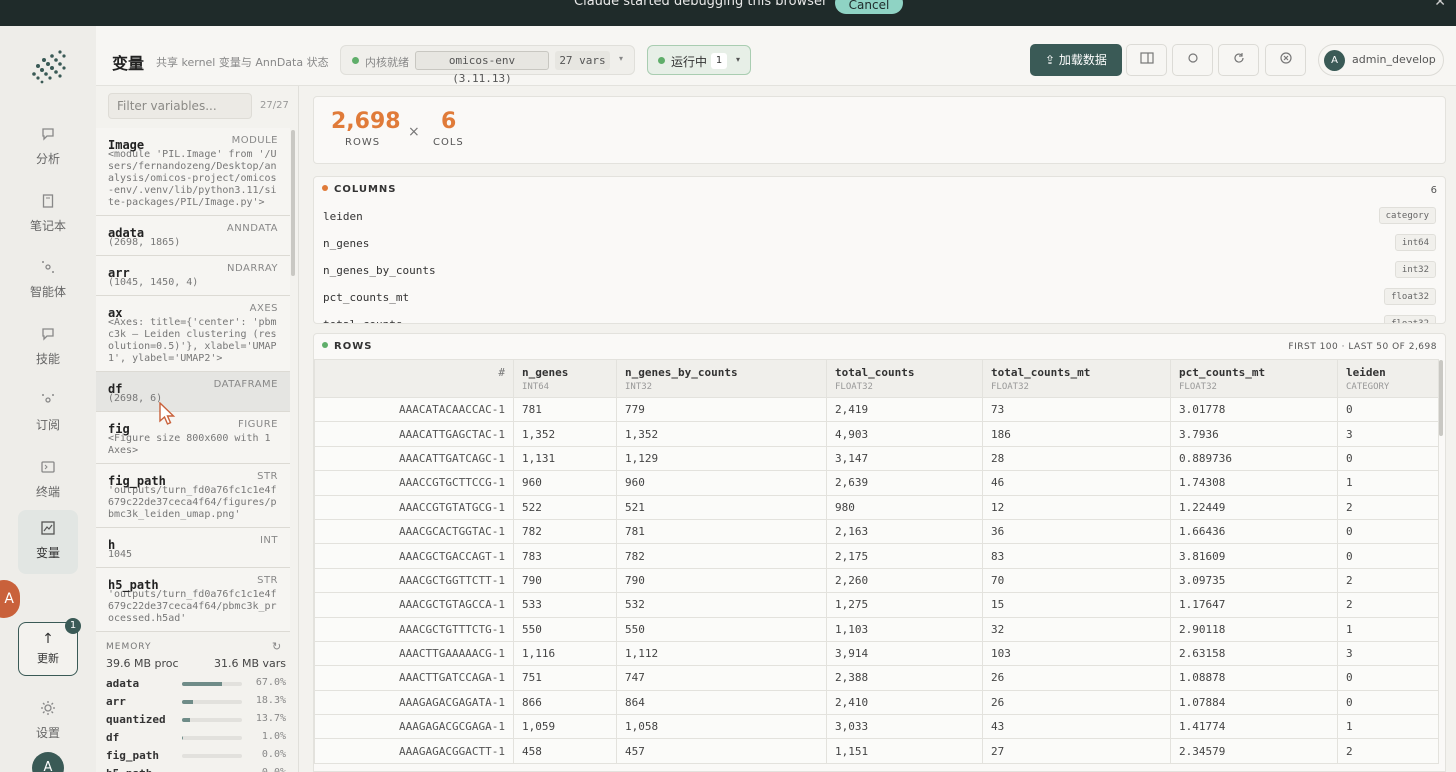 The image size is (1456, 772). Describe the element at coordinates (1334, 60) in the screenshot. I see `user-avatar: A` at that location.